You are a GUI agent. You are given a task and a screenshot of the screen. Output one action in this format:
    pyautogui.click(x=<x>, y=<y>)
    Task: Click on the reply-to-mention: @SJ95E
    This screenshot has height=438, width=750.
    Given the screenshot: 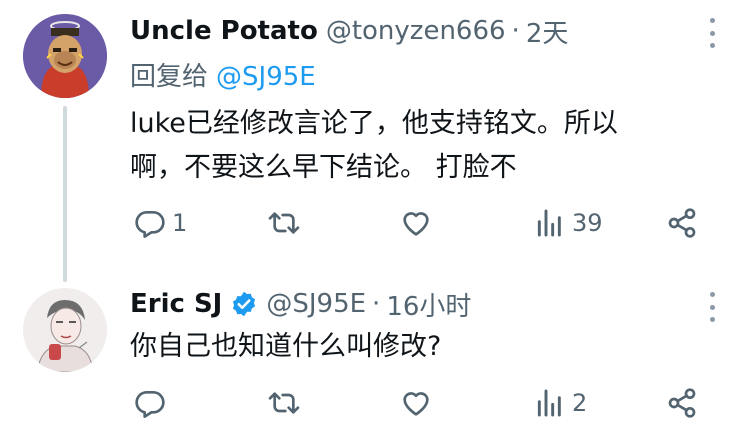 What is the action you would take?
    pyautogui.click(x=266, y=77)
    